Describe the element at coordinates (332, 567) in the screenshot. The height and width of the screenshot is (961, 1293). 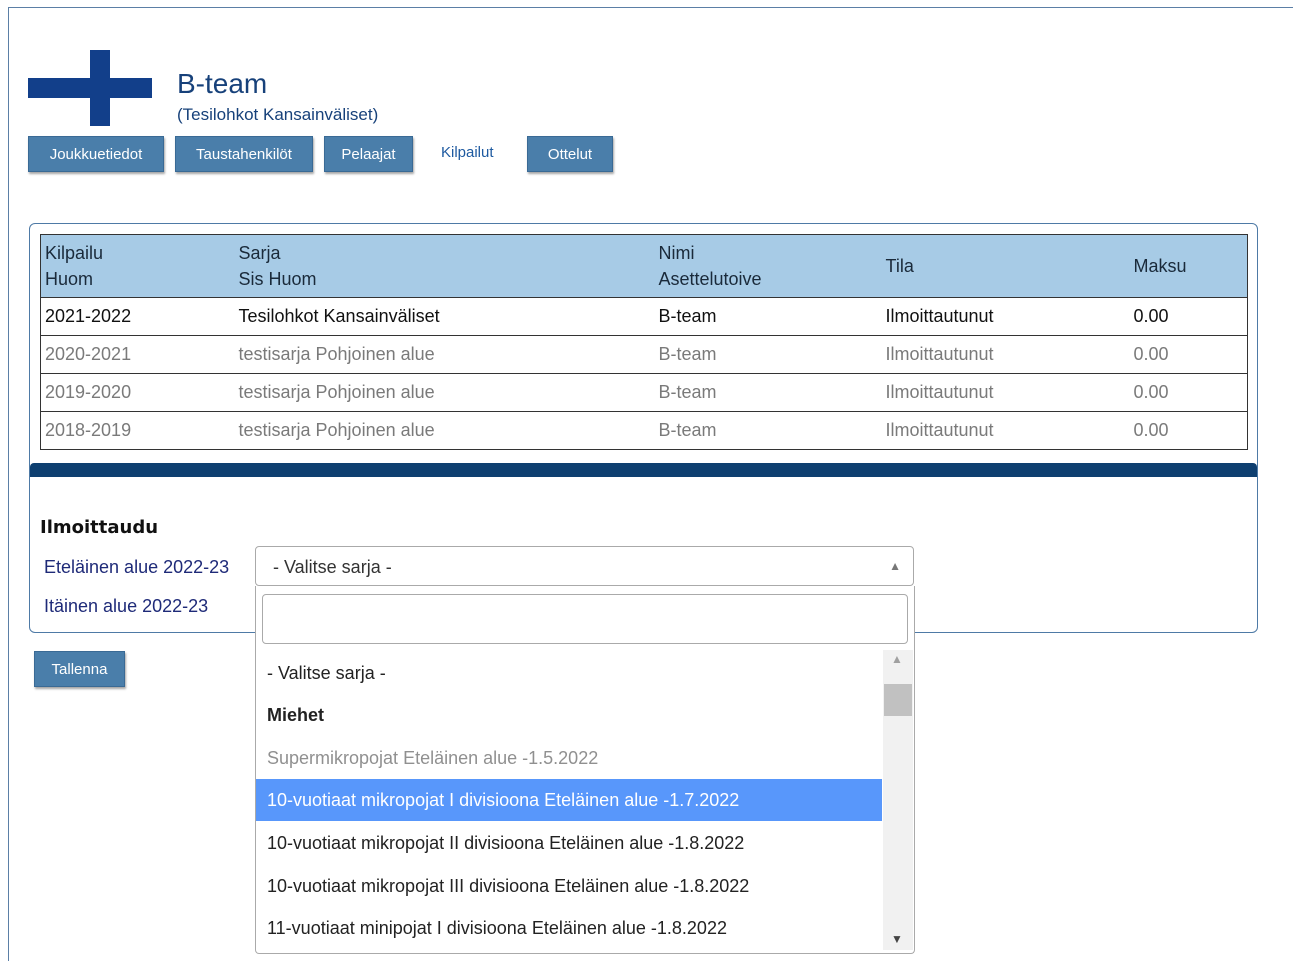
I see `series-select-value: - Valitse sarja -` at that location.